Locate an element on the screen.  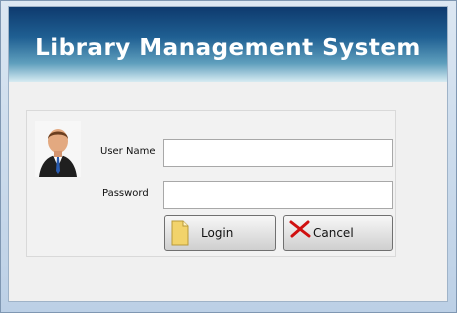
password-label: Password is located at coordinates (125, 193).